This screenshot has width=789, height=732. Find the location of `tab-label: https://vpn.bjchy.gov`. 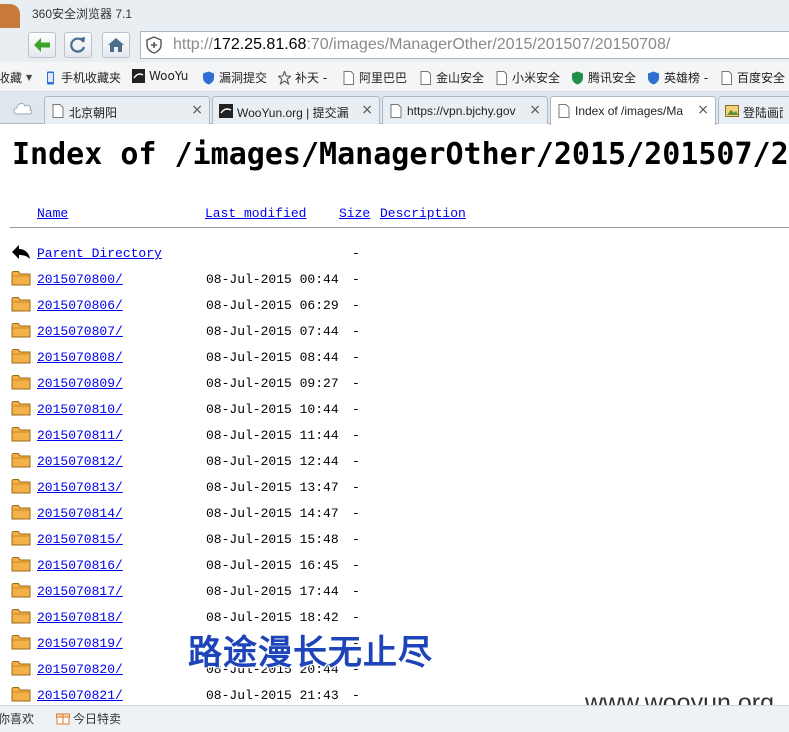

tab-label: https://vpn.bjchy.gov is located at coordinates (461, 111).